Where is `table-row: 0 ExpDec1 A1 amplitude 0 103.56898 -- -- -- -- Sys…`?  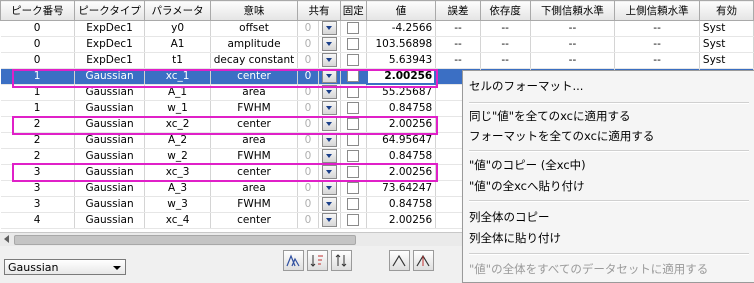 table-row: 0 ExpDec1 A1 amplitude 0 103.56898 -- -- -- -- Sys… is located at coordinates (377, 44).